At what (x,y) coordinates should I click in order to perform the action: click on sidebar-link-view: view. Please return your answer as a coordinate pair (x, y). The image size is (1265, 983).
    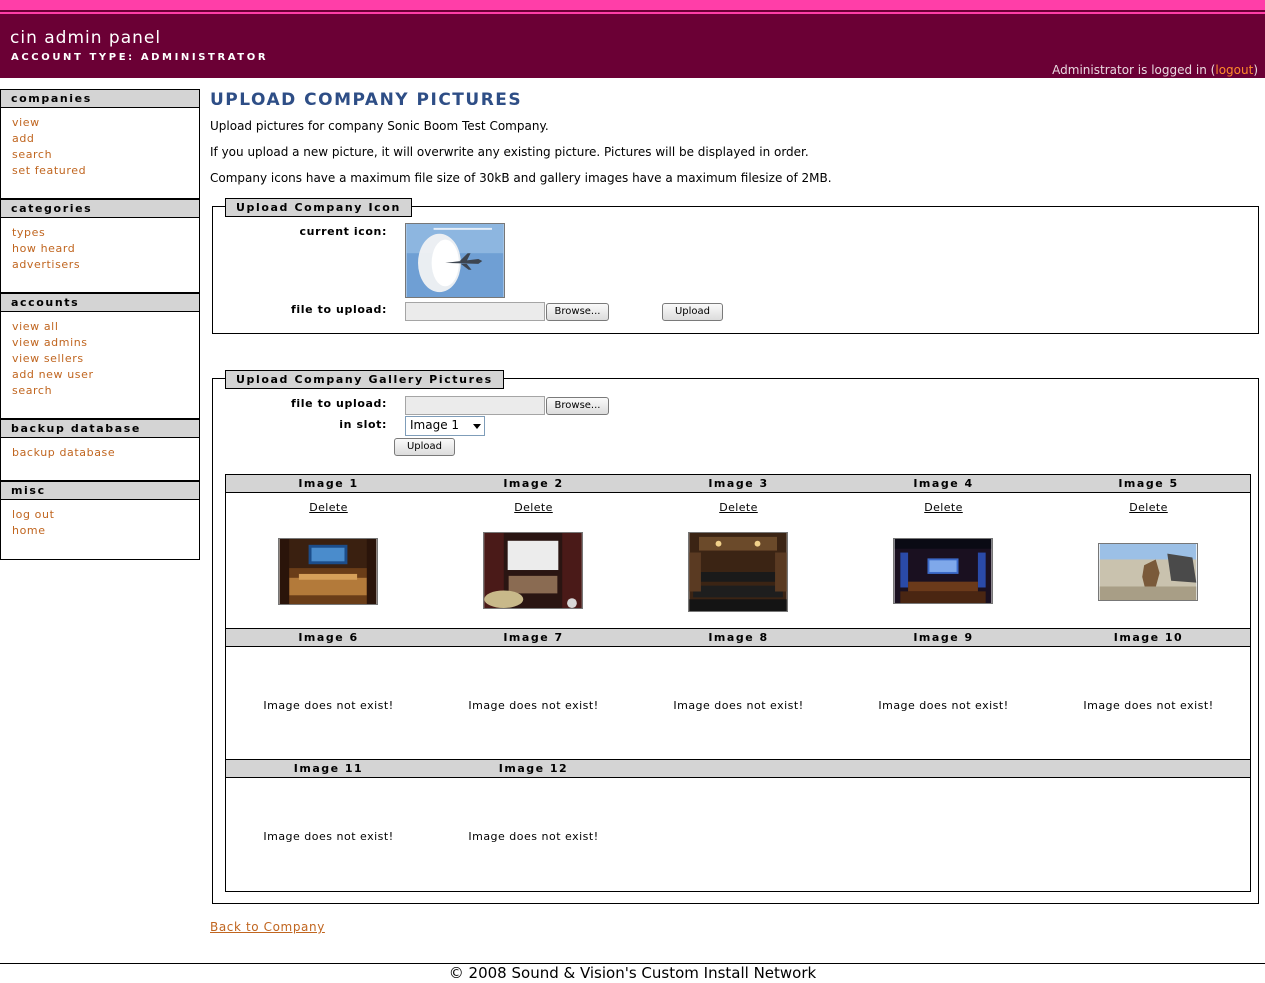
    Looking at the image, I should click on (105, 123).